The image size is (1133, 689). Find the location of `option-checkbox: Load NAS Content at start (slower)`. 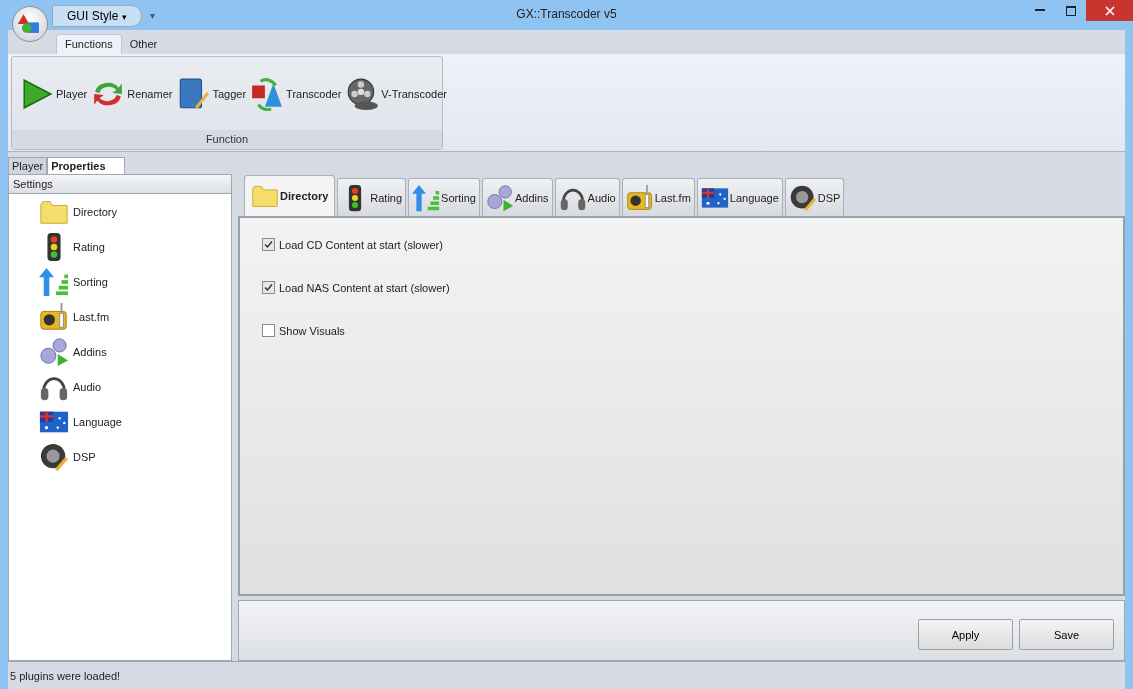

option-checkbox: Load NAS Content at start (slower) is located at coordinates (681, 287).